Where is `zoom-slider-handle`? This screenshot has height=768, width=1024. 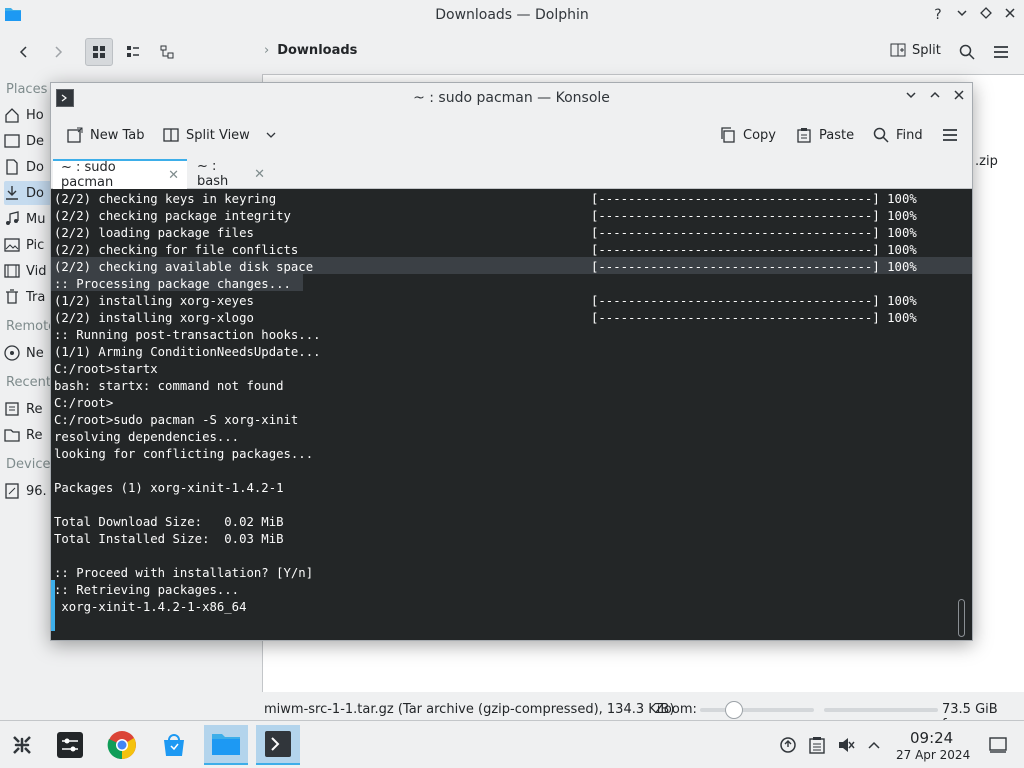
zoom-slider-handle is located at coordinates (734, 710).